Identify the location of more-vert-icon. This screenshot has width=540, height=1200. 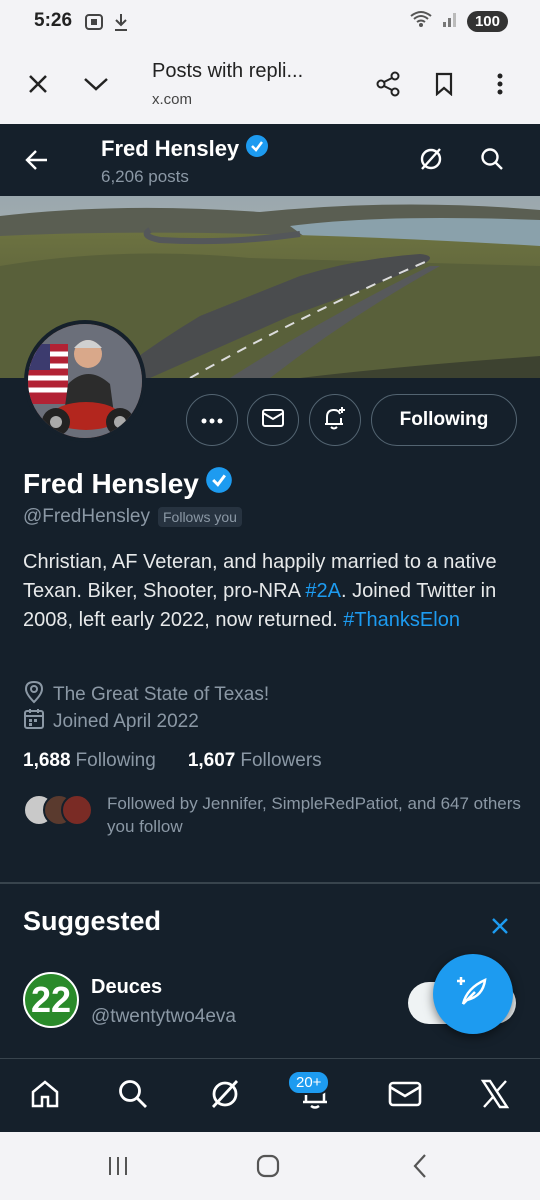
(500, 84).